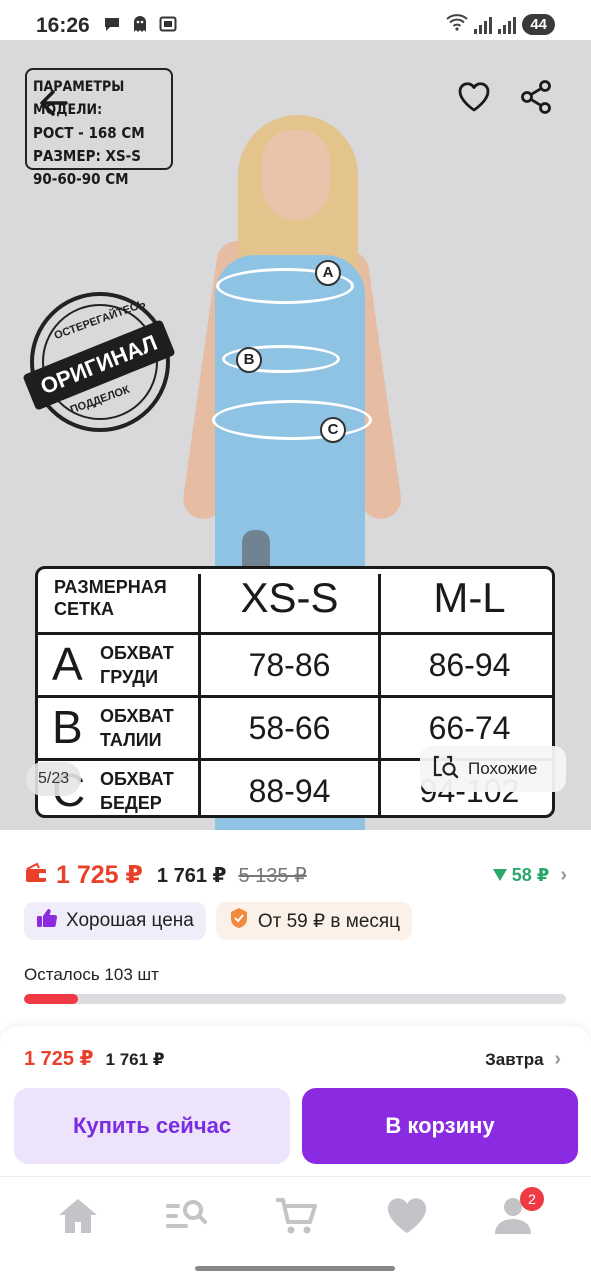 This screenshot has width=591, height=1280. Describe the element at coordinates (499, 875) in the screenshot. I see `triangle-down-icon` at that location.